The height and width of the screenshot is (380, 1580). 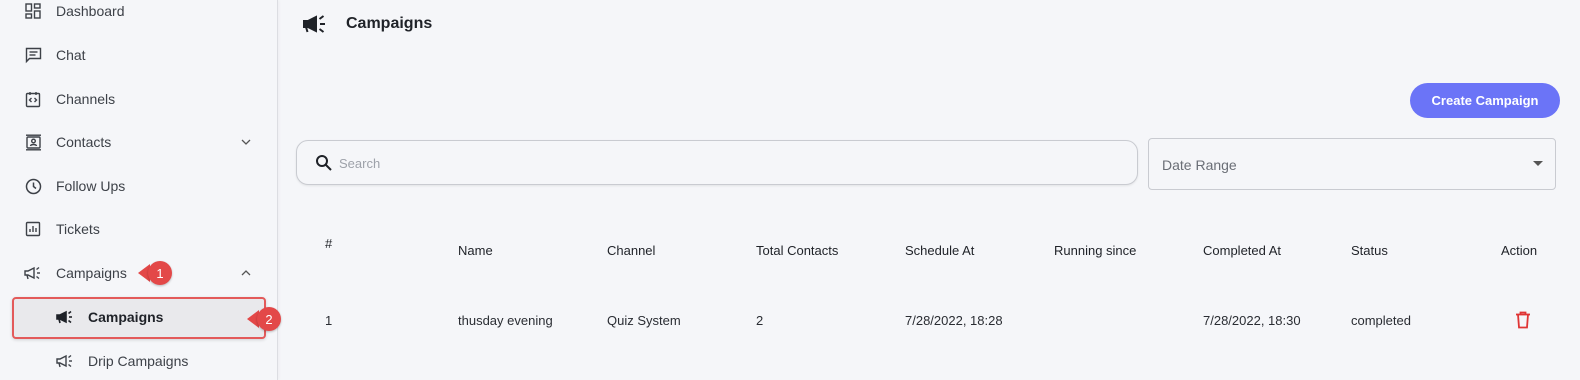 I want to click on caret-down-icon, so click(x=1538, y=163).